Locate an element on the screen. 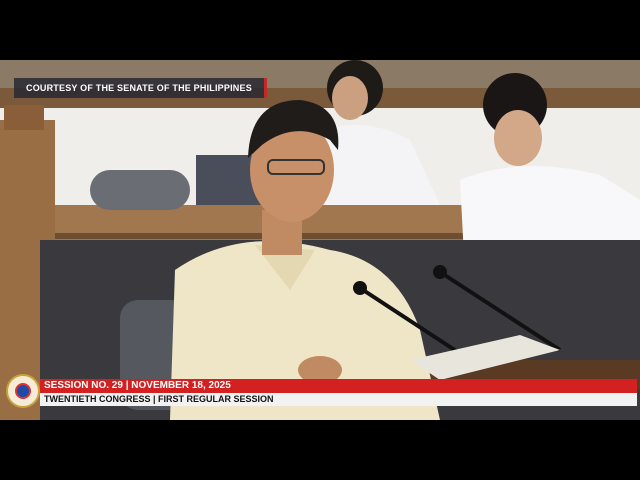  senate-seal-icon is located at coordinates (23, 391).